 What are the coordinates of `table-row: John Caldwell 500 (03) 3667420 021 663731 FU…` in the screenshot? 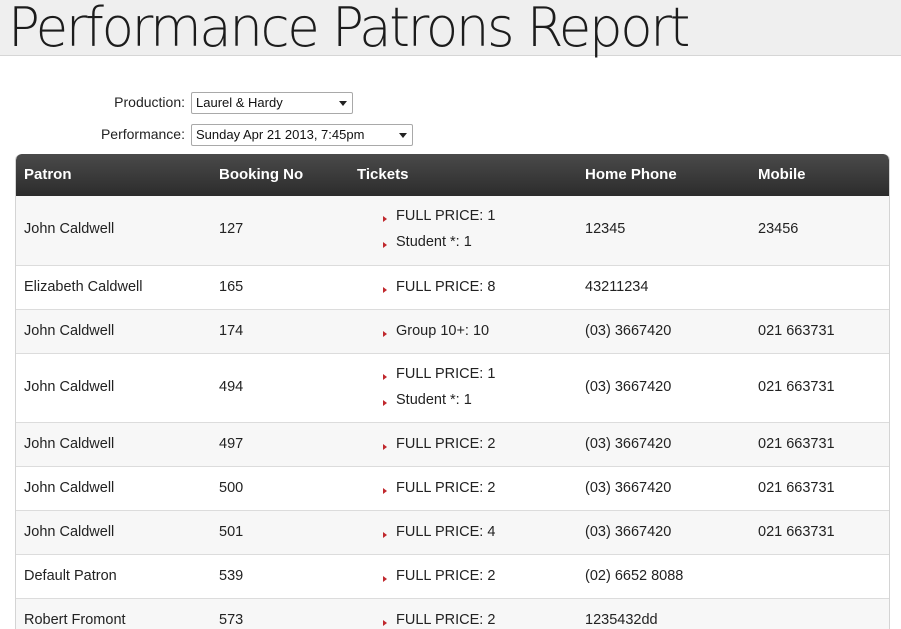 It's located at (452, 488).